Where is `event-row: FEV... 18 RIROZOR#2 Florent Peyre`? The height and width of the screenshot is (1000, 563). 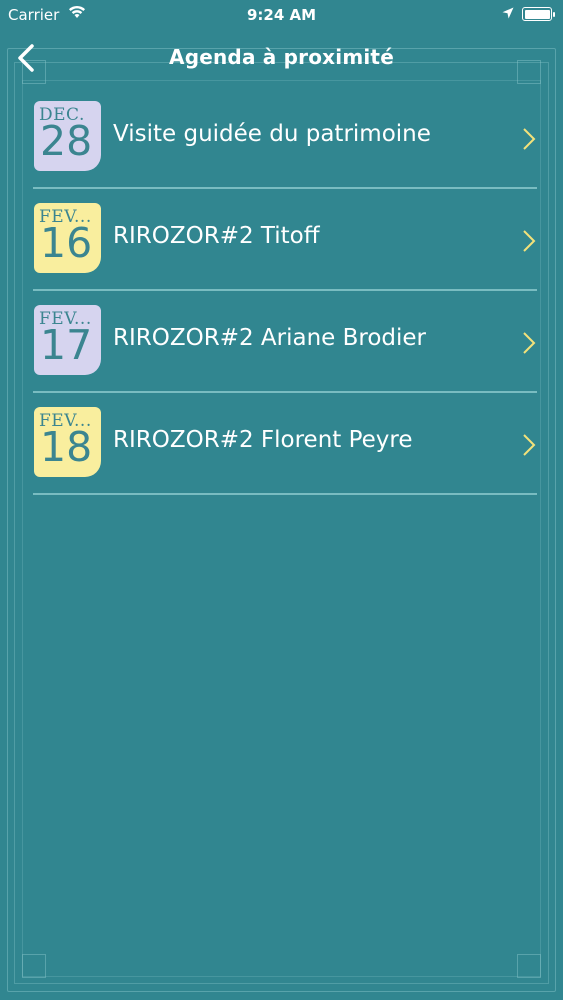 event-row: FEV... 18 RIROZOR#2 Florent Peyre is located at coordinates (285, 444).